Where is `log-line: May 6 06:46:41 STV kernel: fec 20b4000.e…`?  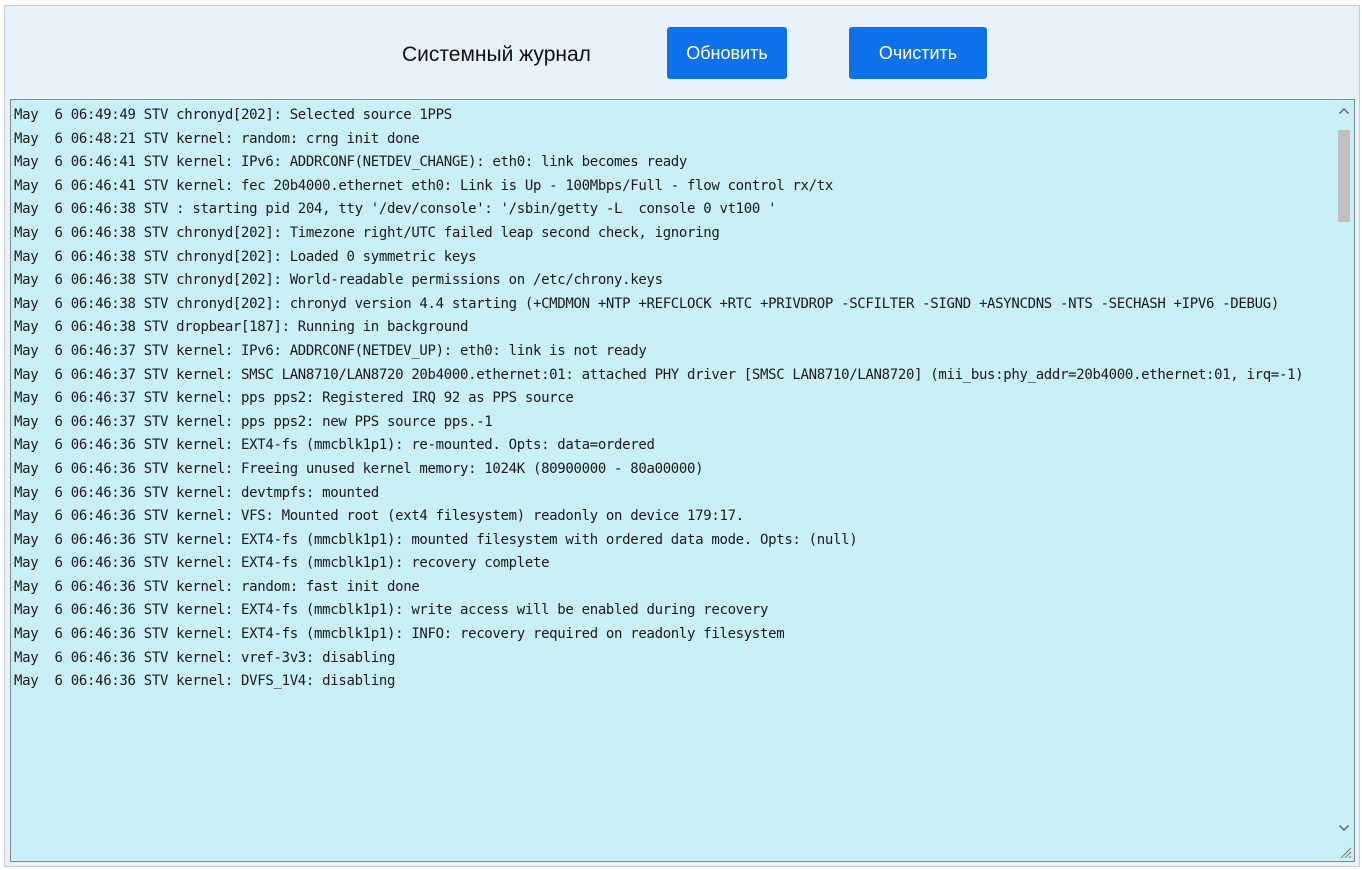
log-line: May 6 06:46:41 STV kernel: fec 20b4000.e… is located at coordinates (423, 185).